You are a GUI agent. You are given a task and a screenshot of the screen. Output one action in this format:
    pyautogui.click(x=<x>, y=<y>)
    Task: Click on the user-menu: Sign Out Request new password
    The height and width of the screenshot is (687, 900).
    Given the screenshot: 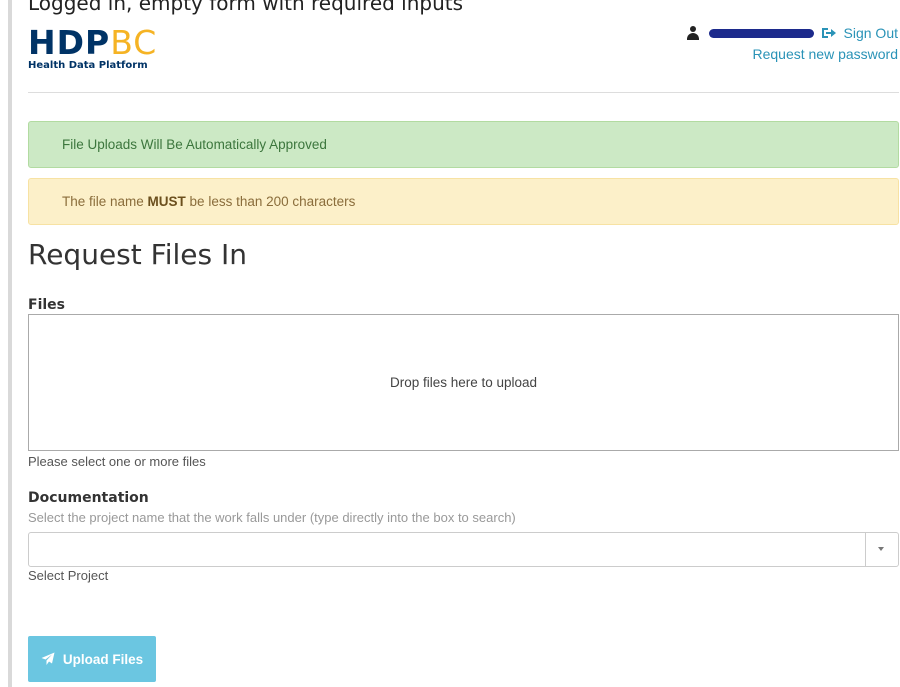 What is the action you would take?
    pyautogui.click(x=792, y=43)
    